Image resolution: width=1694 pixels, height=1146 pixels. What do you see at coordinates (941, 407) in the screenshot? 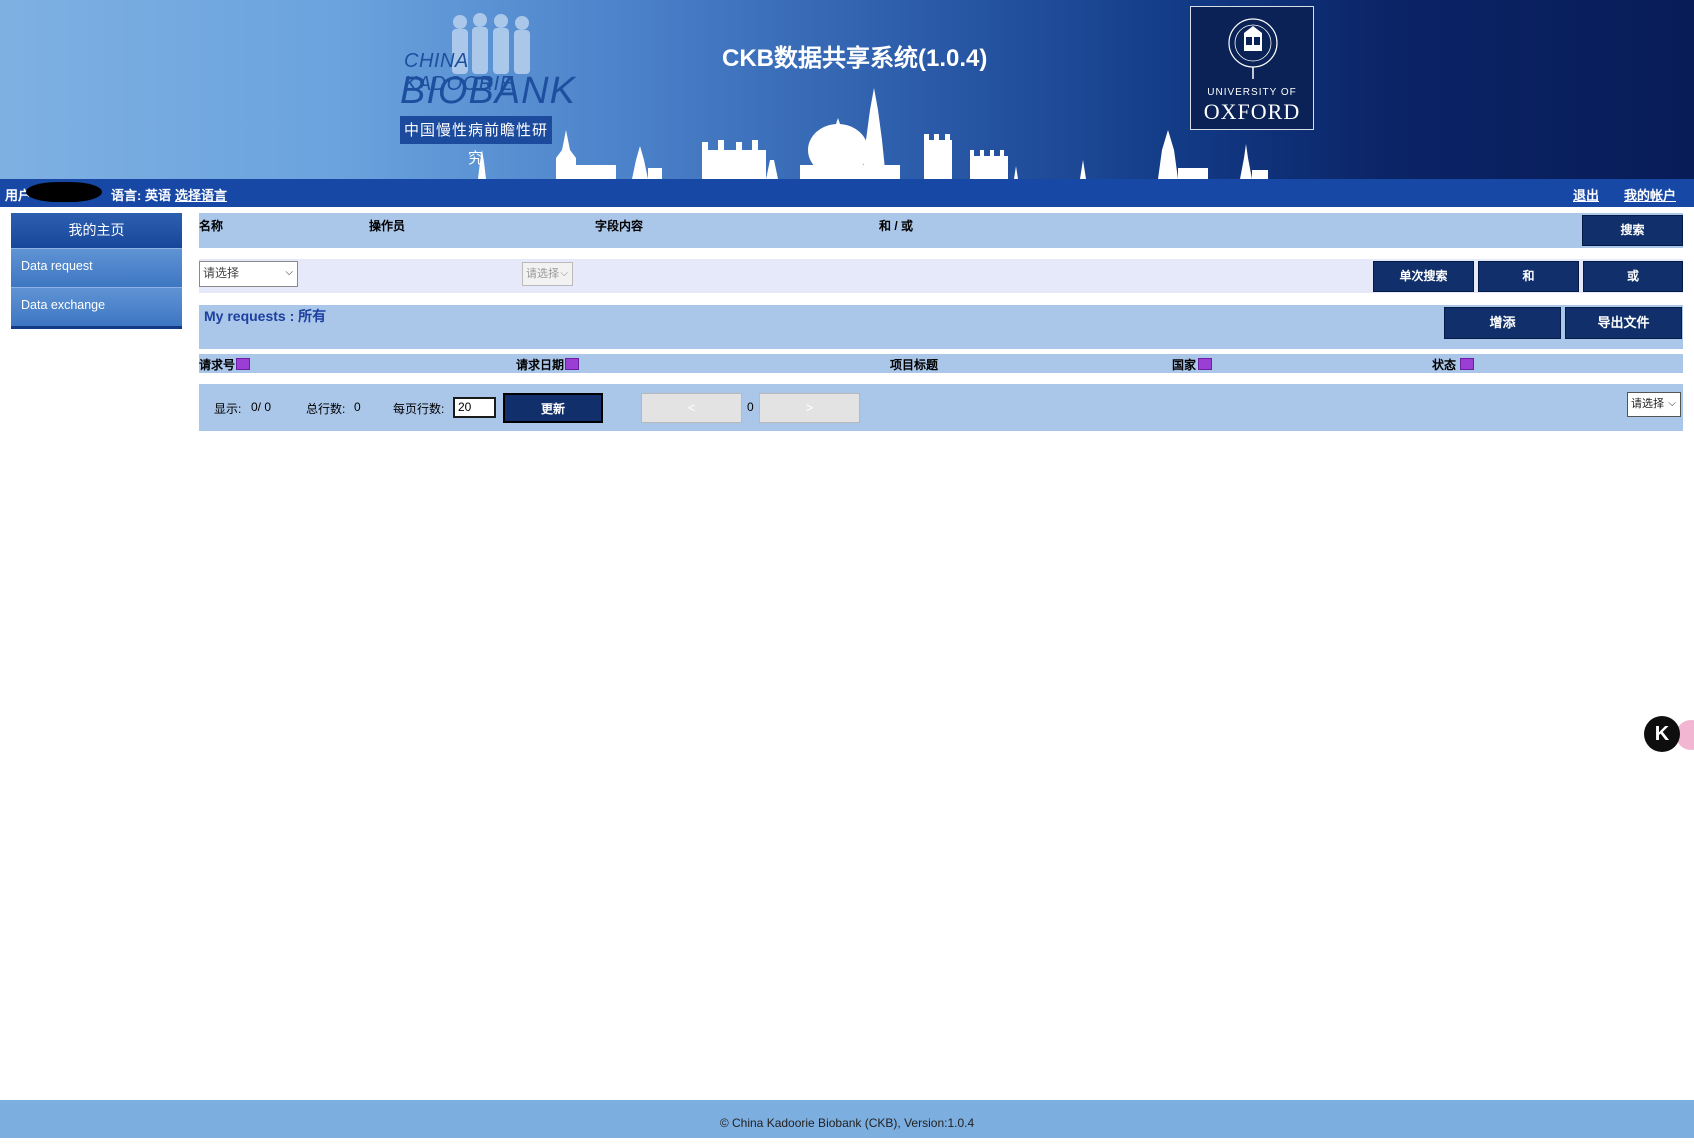
I see `pager: 显示: 0/ 0 总行数: 0 每页行数: 20 更新 < 0 > 请选择 ⌵` at bounding box center [941, 407].